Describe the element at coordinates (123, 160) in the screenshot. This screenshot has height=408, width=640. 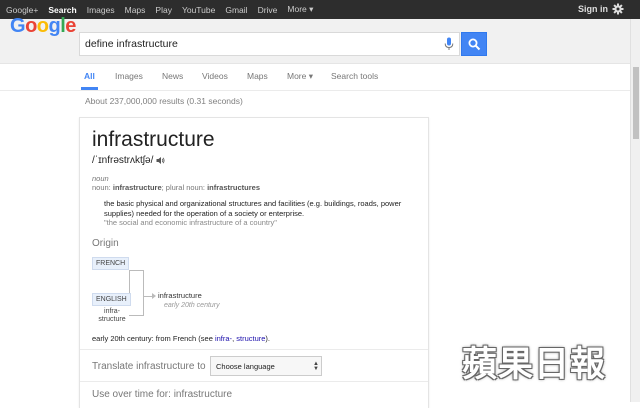
I see `phonetic-text: /ˈɪnfrəstrʌktʃə/` at that location.